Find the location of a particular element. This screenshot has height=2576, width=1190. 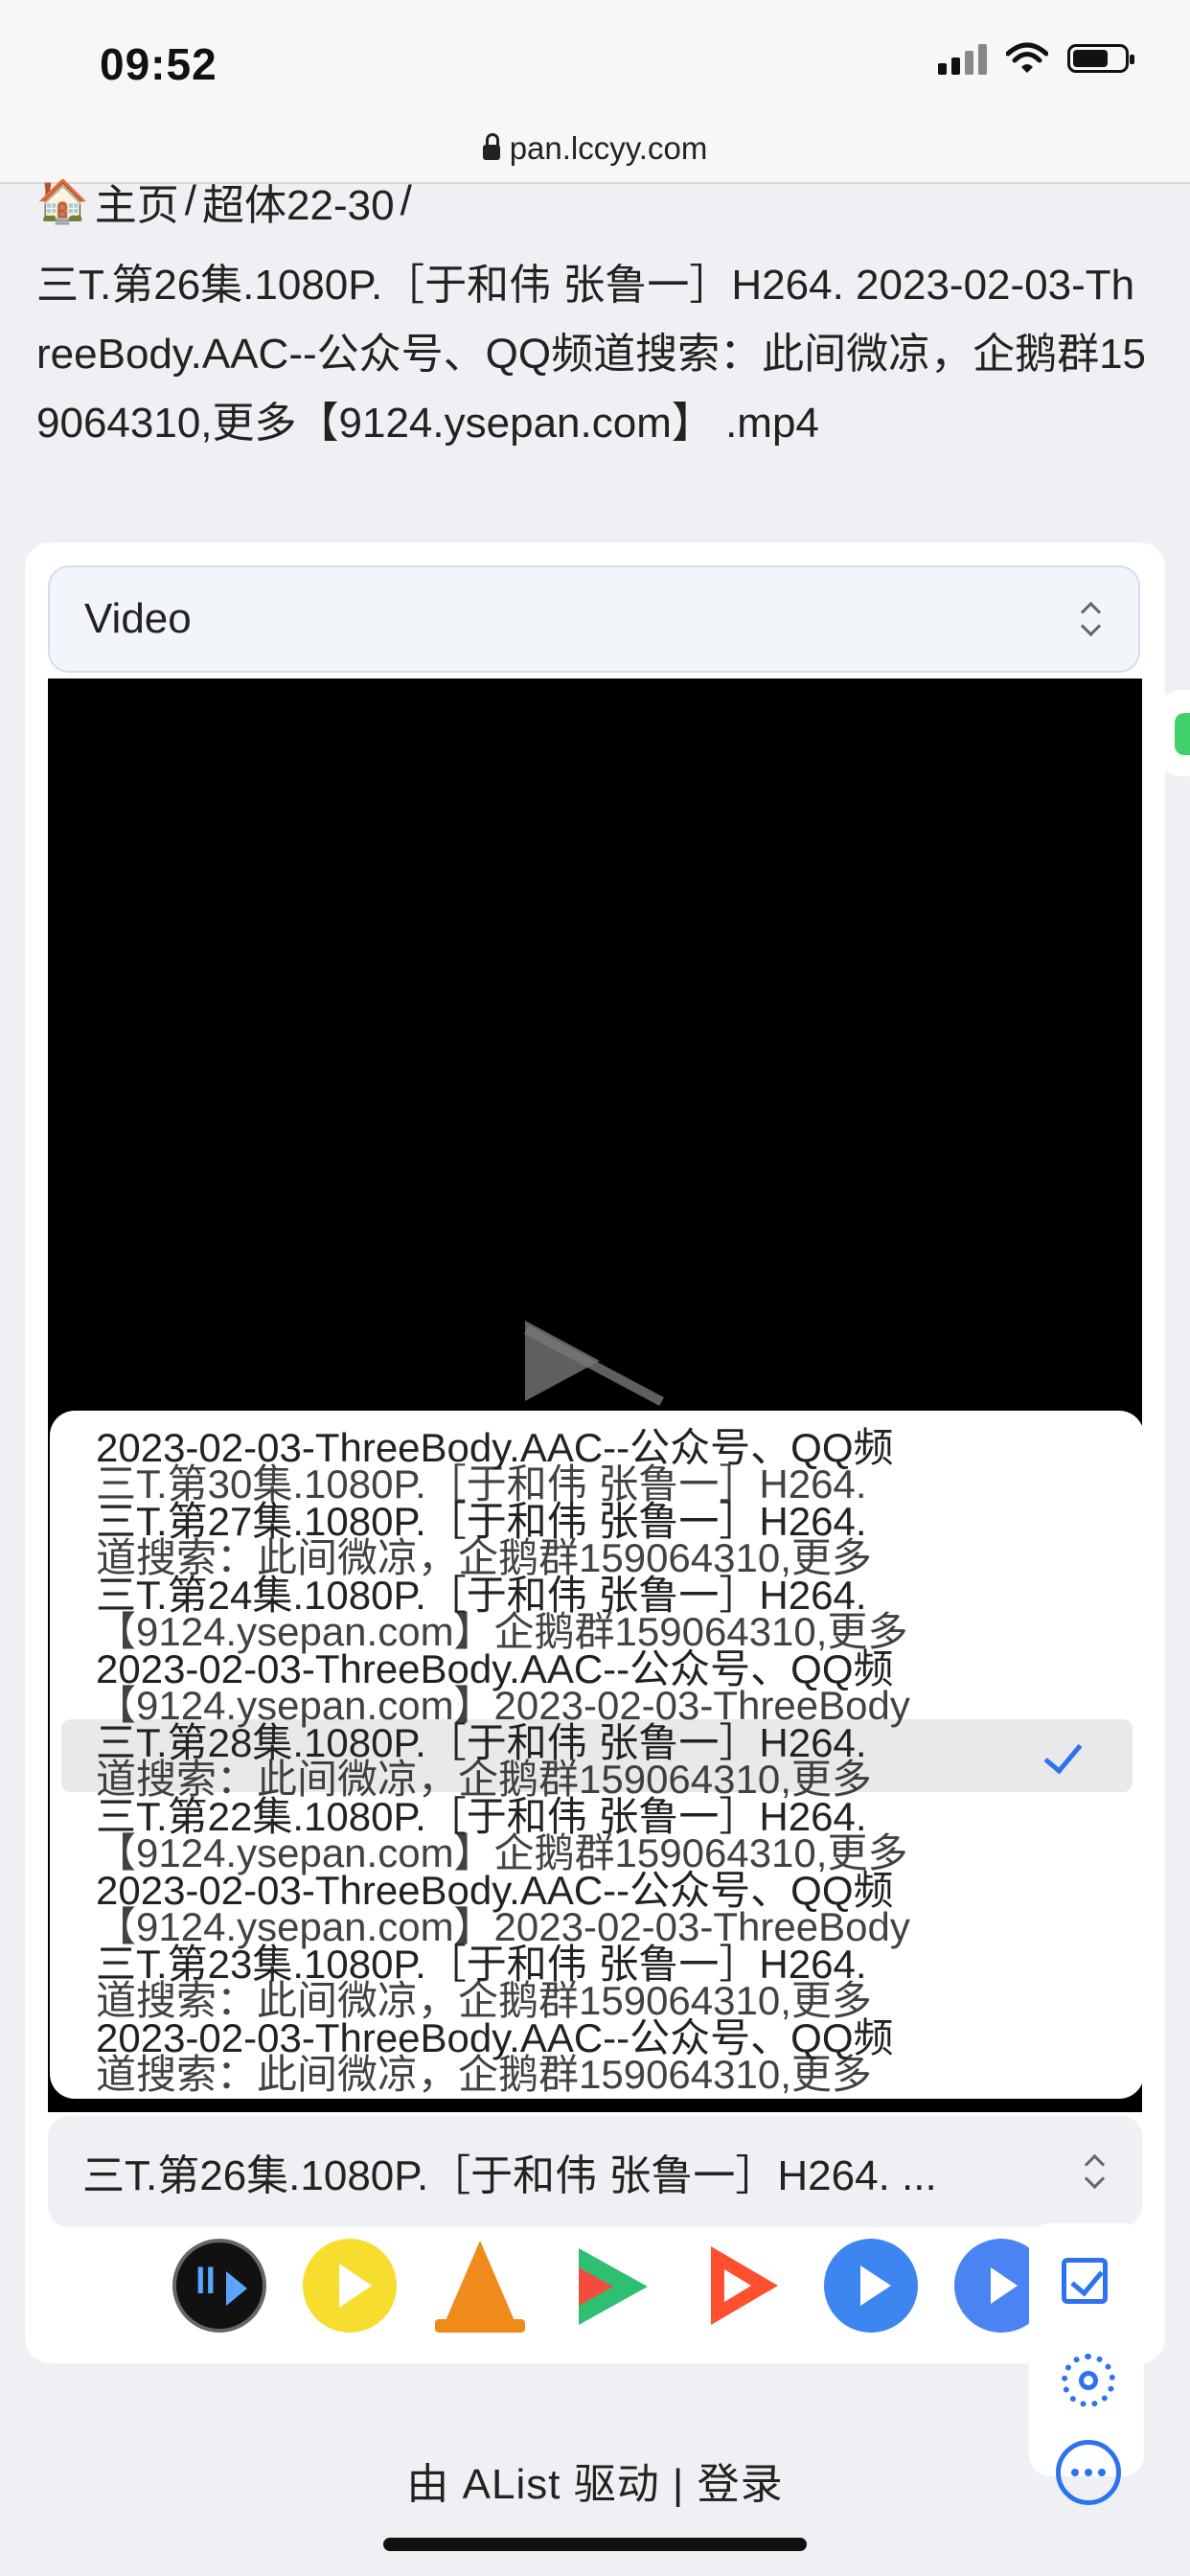

breadcrumb-folder: 超体22-30 is located at coordinates (298, 201).